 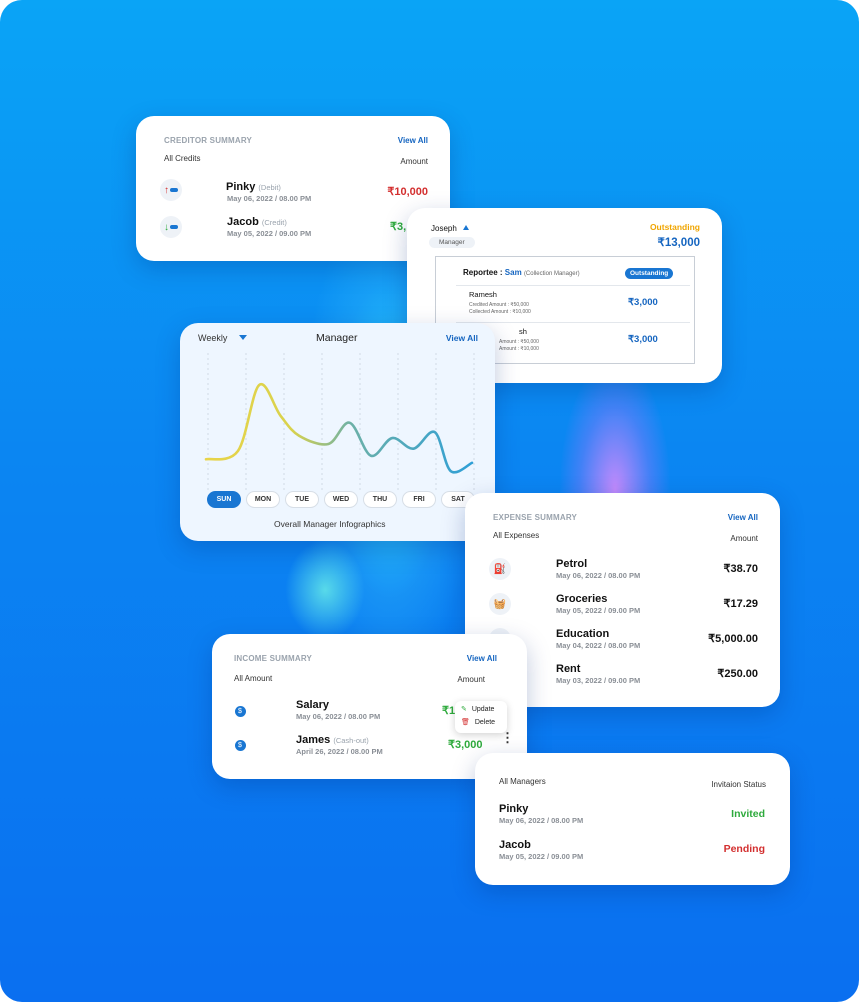 What do you see at coordinates (273, 658) in the screenshot?
I see `card-title: INCOME SUMMARY` at bounding box center [273, 658].